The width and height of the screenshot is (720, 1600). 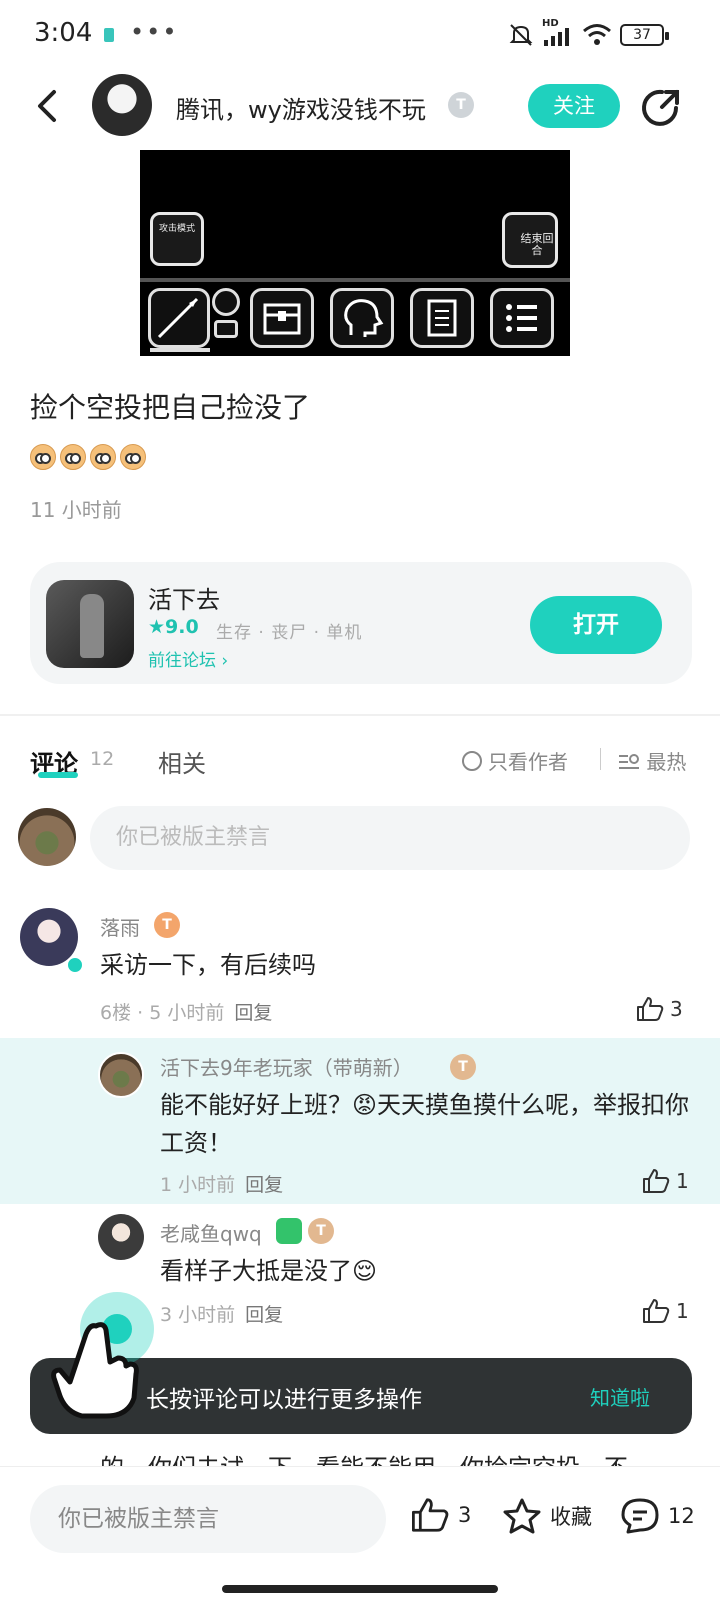 I want to click on sort-label: 最热, so click(x=666, y=762).